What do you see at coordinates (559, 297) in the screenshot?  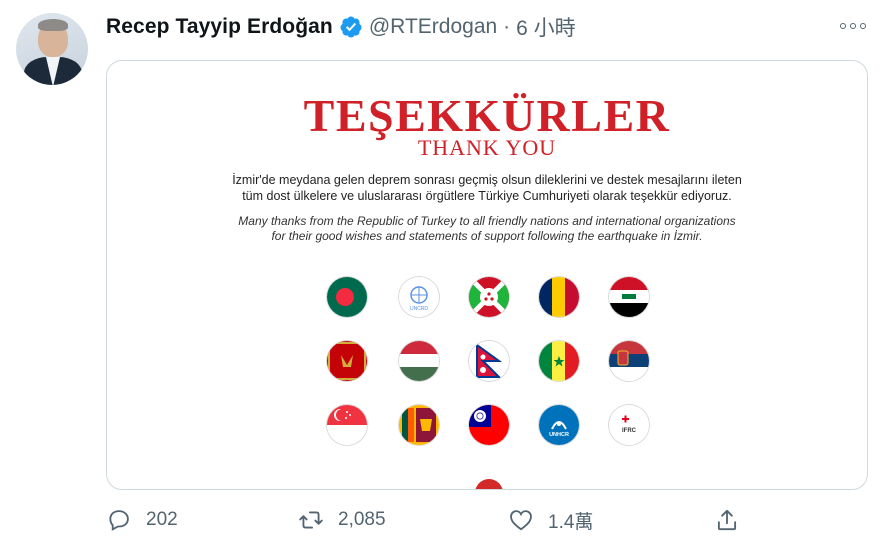 I see `flag-chad-icon` at bounding box center [559, 297].